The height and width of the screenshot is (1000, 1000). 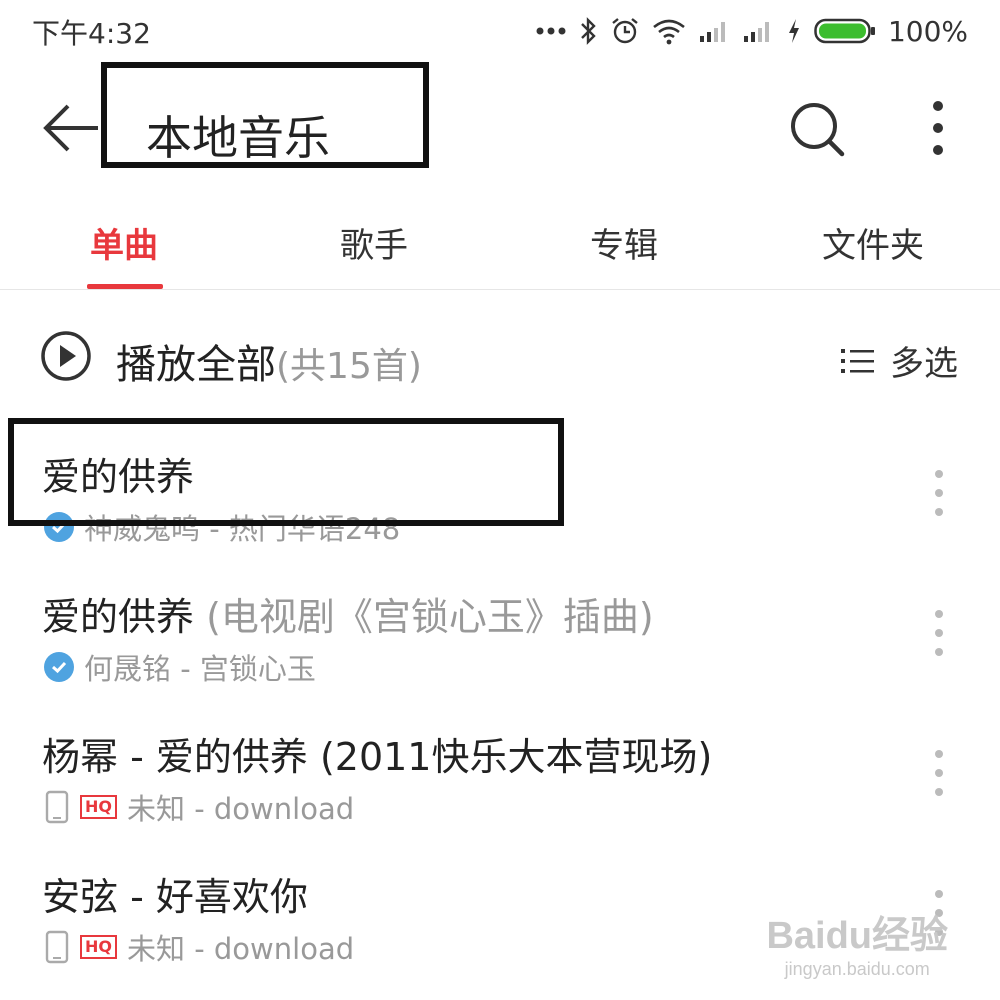 What do you see at coordinates (927, 31) in the screenshot?
I see `battery-percent: 100%` at bounding box center [927, 31].